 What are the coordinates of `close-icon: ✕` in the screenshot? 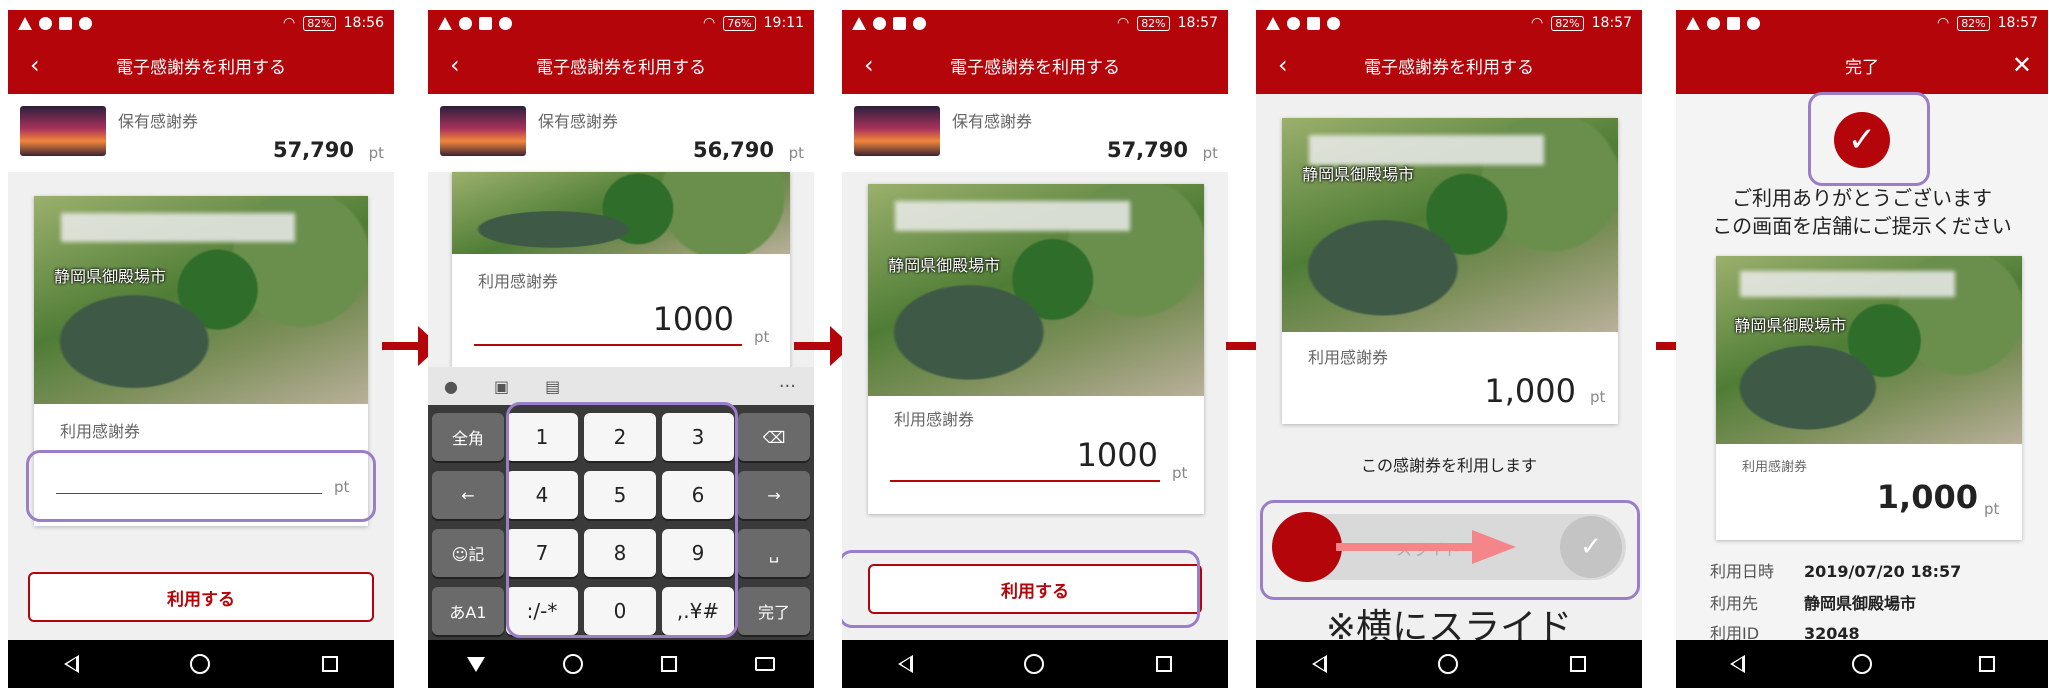 It's located at (2022, 65).